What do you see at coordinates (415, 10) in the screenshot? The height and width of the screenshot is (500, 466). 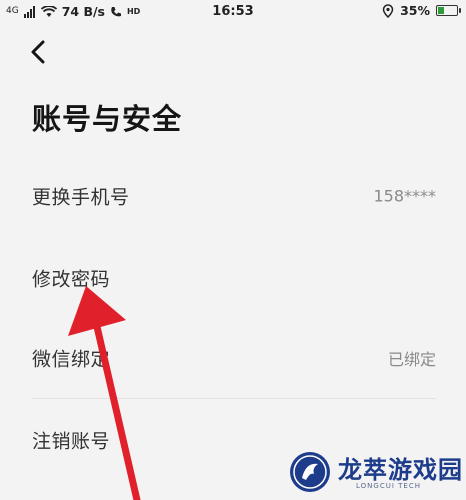 I see `battery-percentage: 35%` at bounding box center [415, 10].